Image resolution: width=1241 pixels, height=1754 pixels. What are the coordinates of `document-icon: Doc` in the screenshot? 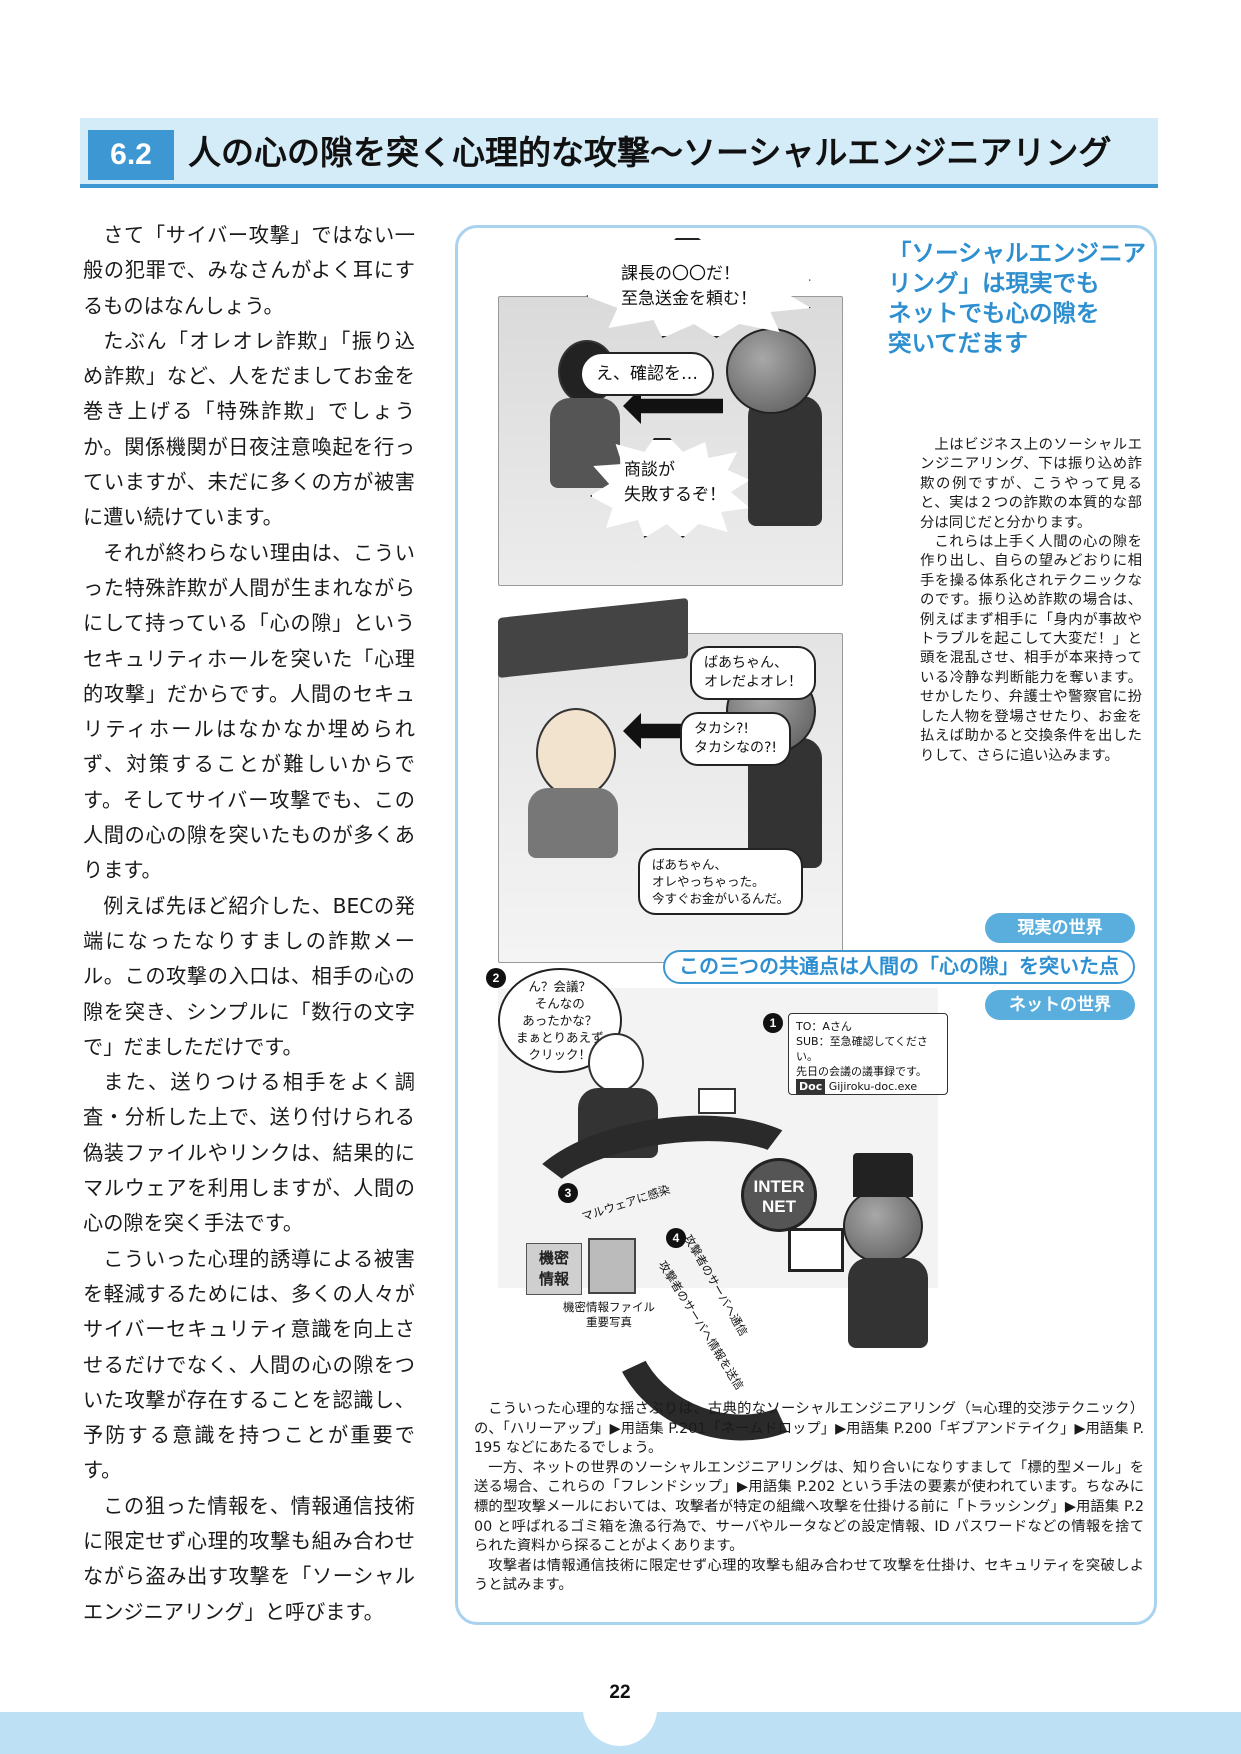 It's located at (811, 1086).